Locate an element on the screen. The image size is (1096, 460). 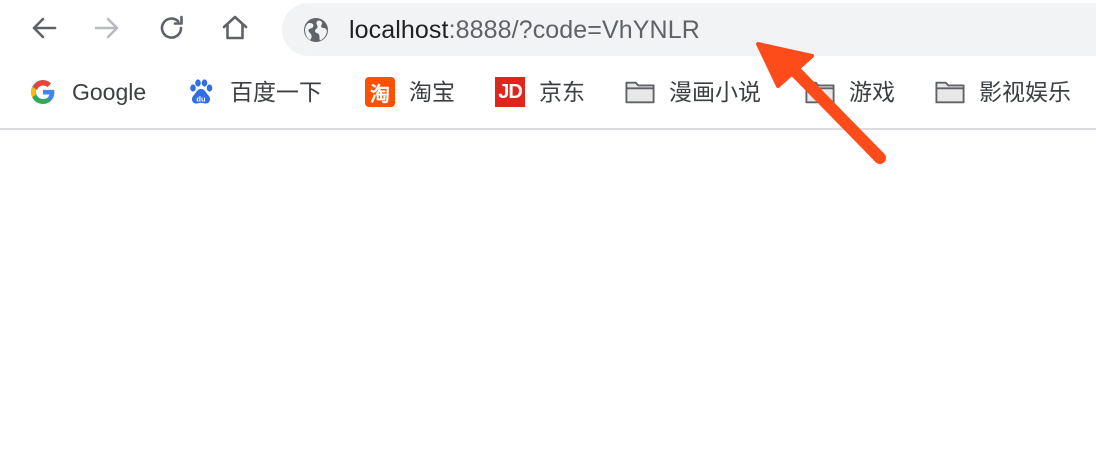
address-bar: localhost:8888/?code=VhYNLR is located at coordinates (689, 29).